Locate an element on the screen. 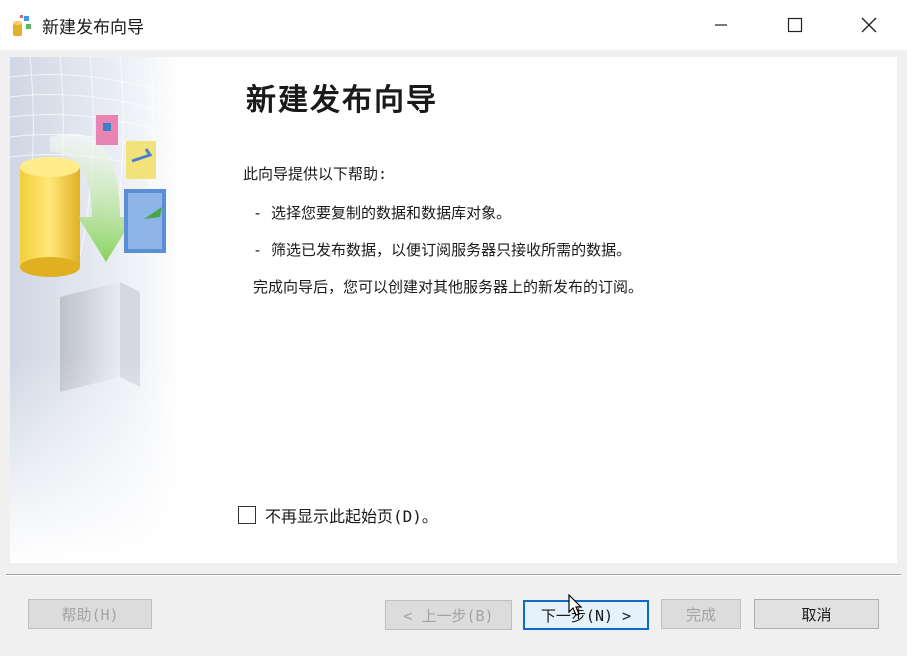  maximize-icon is located at coordinates (795, 25).